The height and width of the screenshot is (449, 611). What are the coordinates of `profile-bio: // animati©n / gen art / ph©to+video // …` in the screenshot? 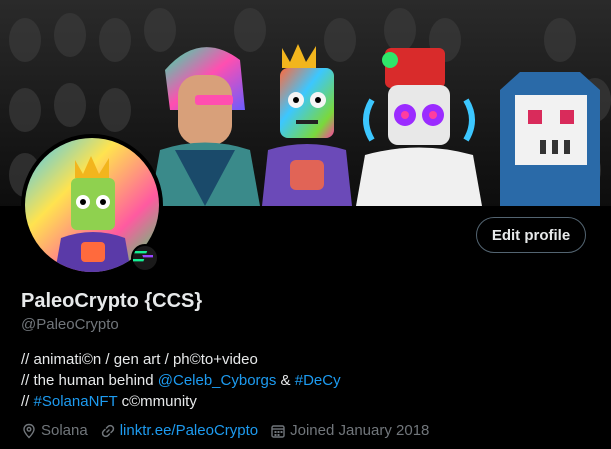 It's located at (181, 380).